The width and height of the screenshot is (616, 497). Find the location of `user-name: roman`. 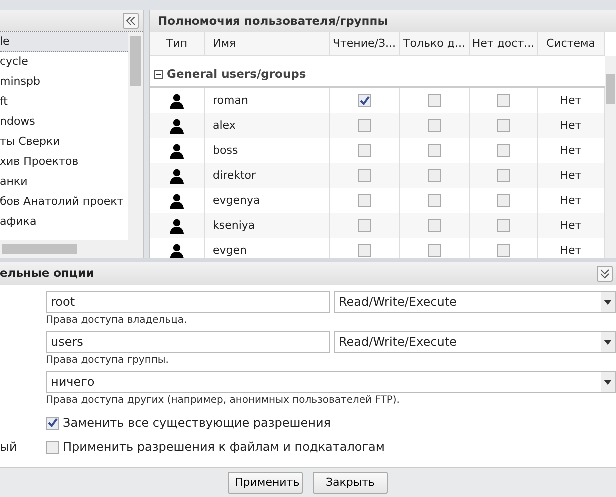

user-name: roman is located at coordinates (230, 100).